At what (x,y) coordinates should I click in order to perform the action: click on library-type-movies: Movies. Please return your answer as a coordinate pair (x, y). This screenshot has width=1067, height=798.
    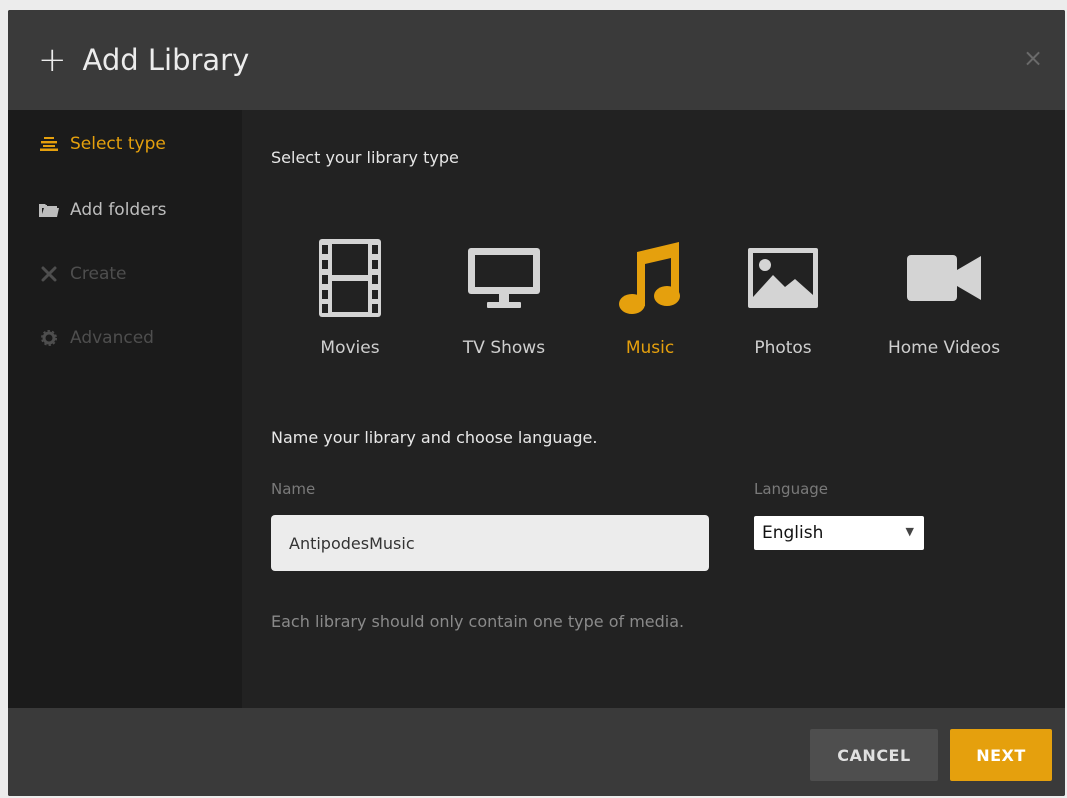
    Looking at the image, I should click on (350, 298).